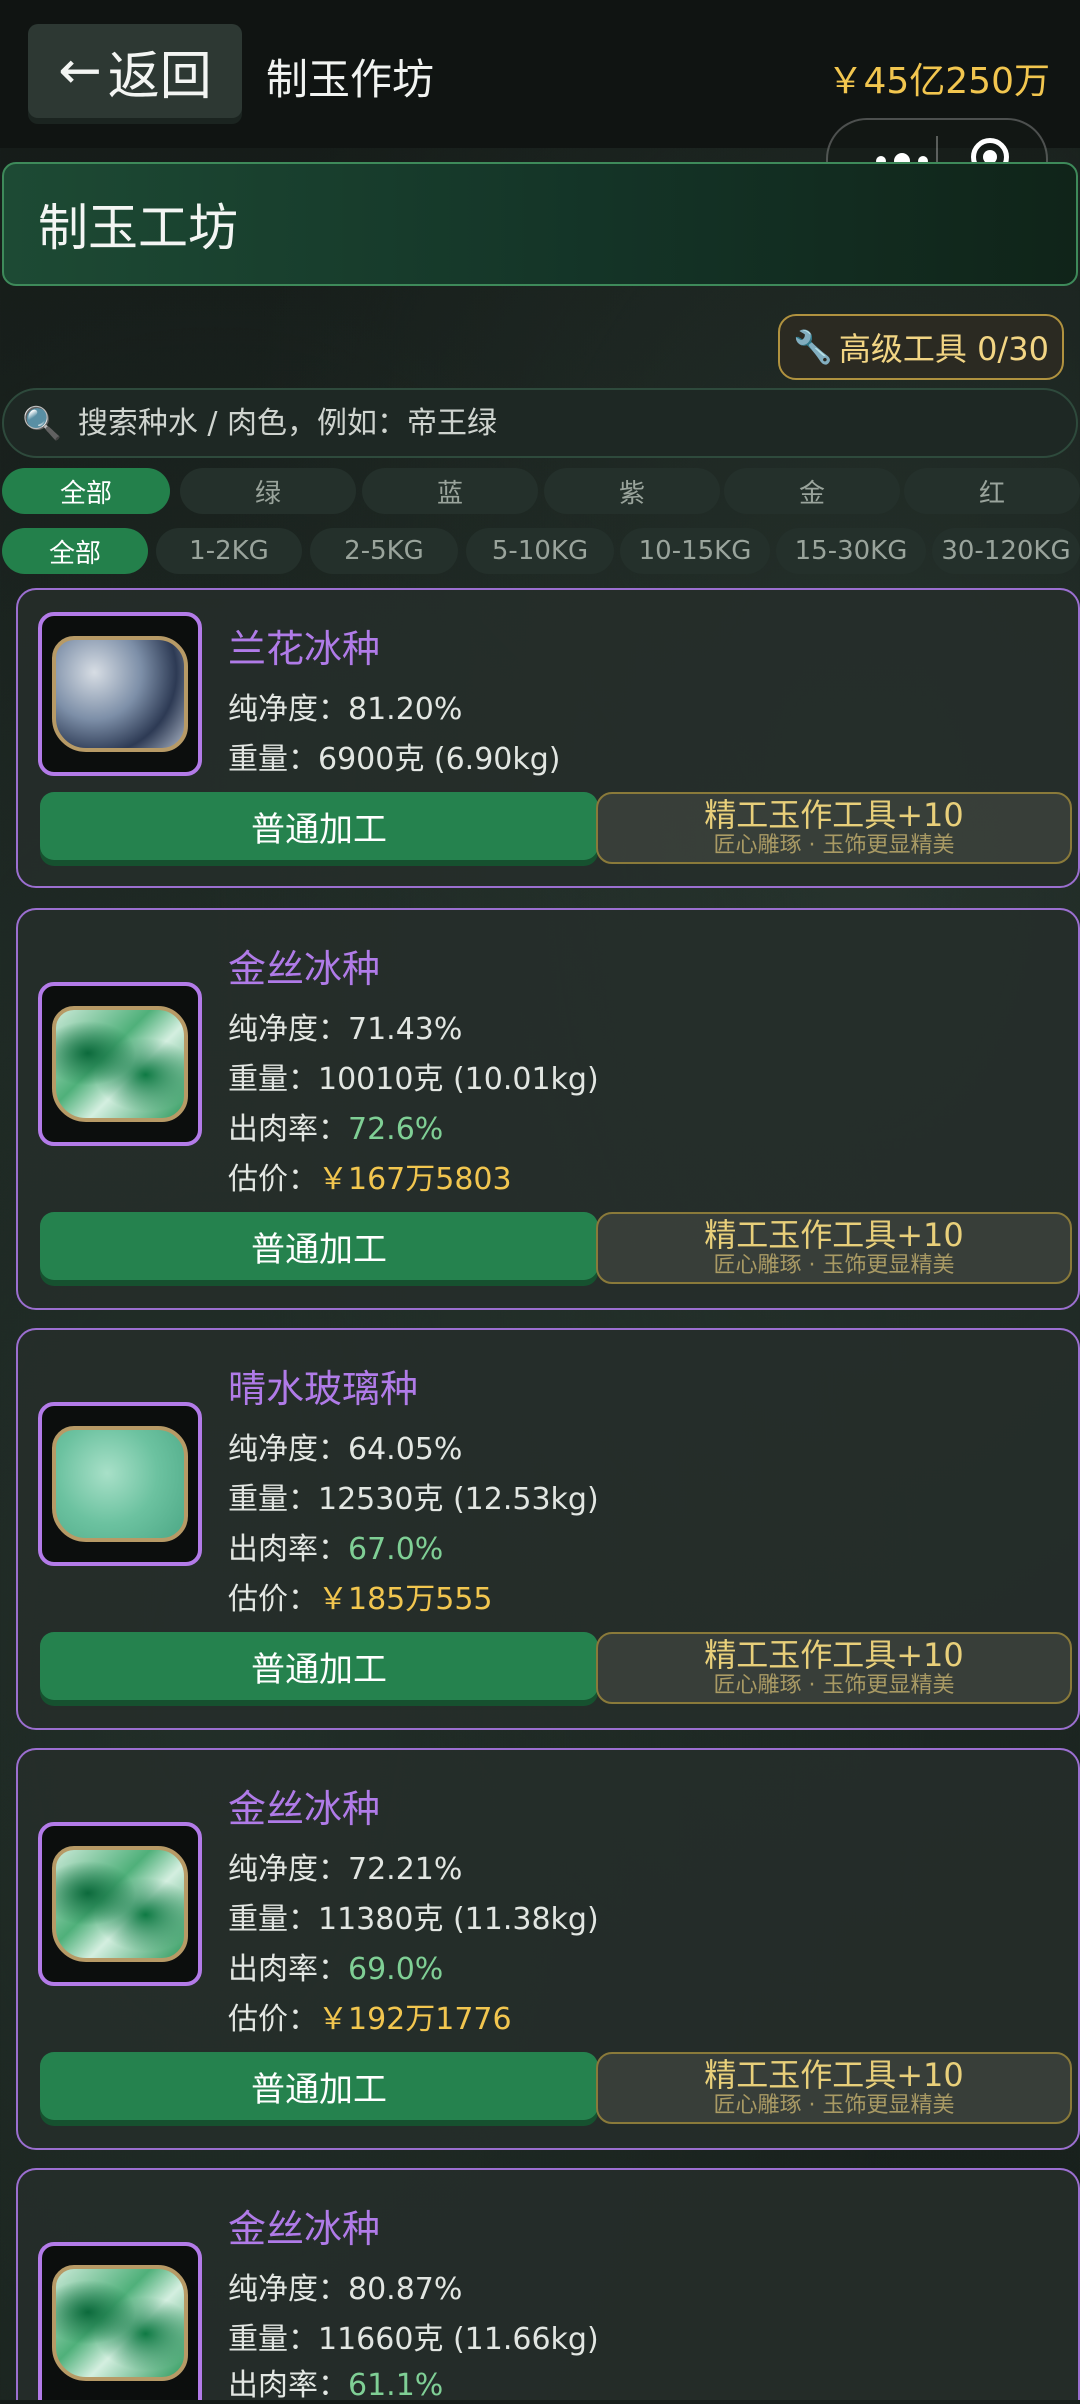 This screenshot has height=2404, width=1080. Describe the element at coordinates (345, 2289) in the screenshot. I see `purity-line: 纯净度：80.87%` at that location.